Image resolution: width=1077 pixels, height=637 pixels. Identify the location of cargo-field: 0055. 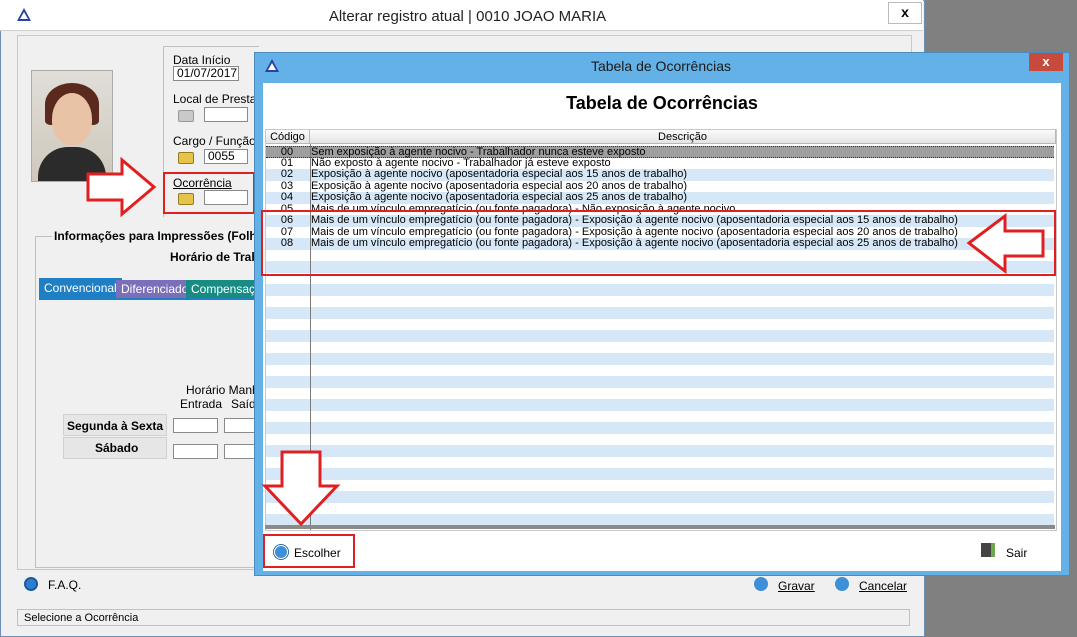
(226, 156).